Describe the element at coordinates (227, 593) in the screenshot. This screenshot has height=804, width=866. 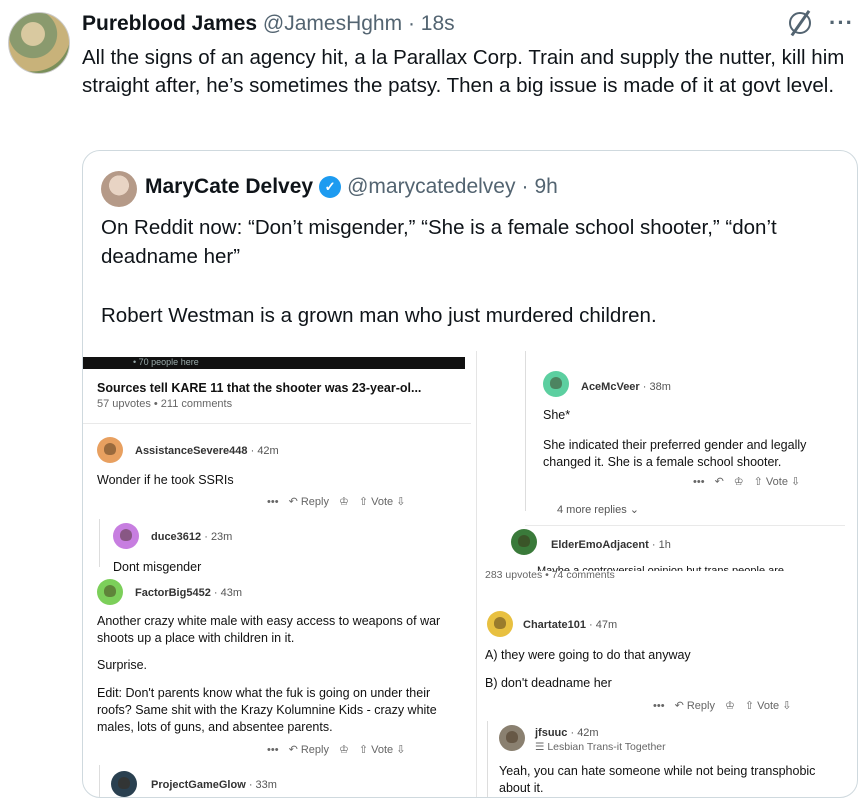
I see `comment-time: · 43m` at that location.